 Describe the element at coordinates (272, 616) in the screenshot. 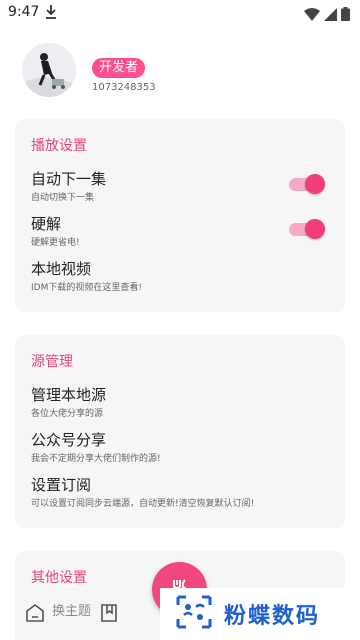

I see `watermark-text: 粉蝶数码` at that location.